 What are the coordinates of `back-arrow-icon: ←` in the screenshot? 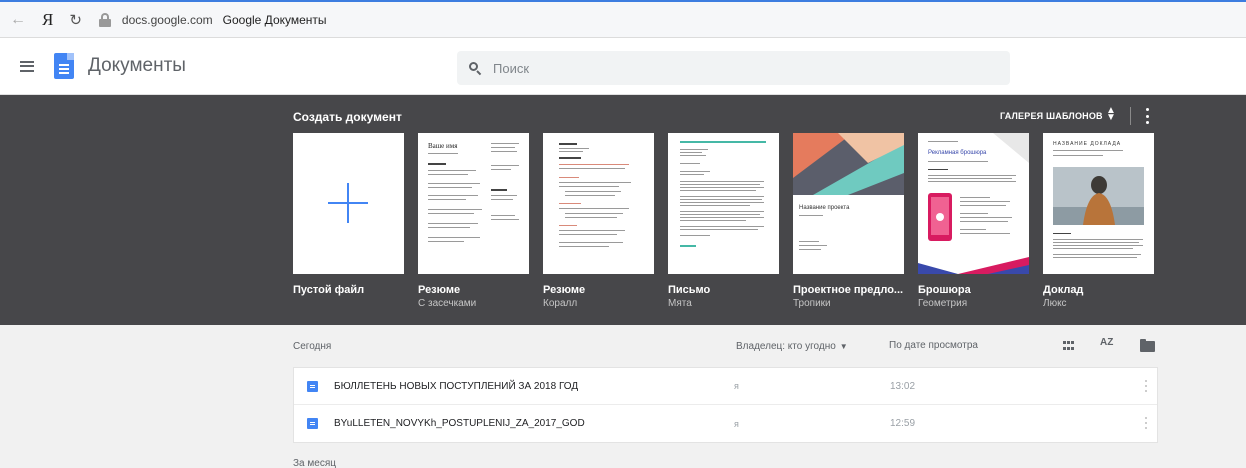 It's located at (18, 20).